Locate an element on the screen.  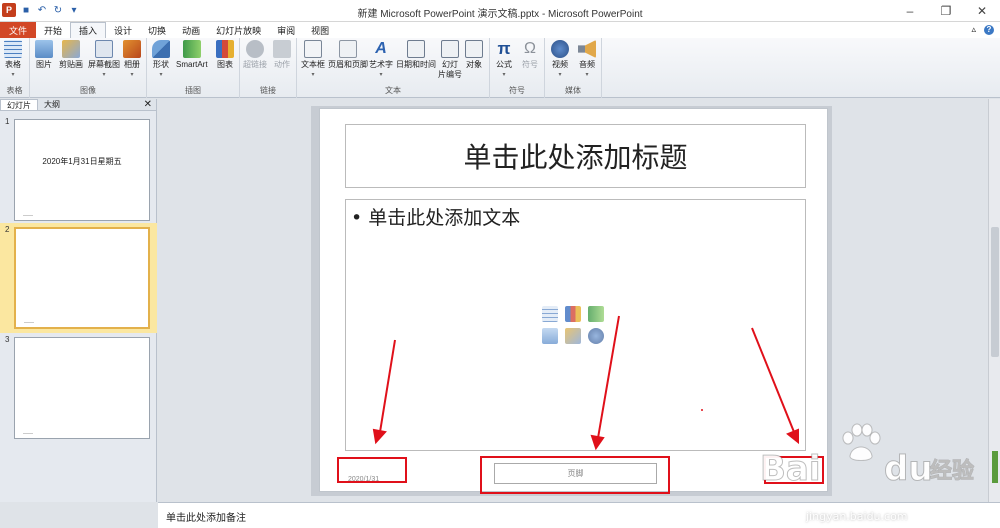
arrow-to-date is located at coordinates (387, 386).